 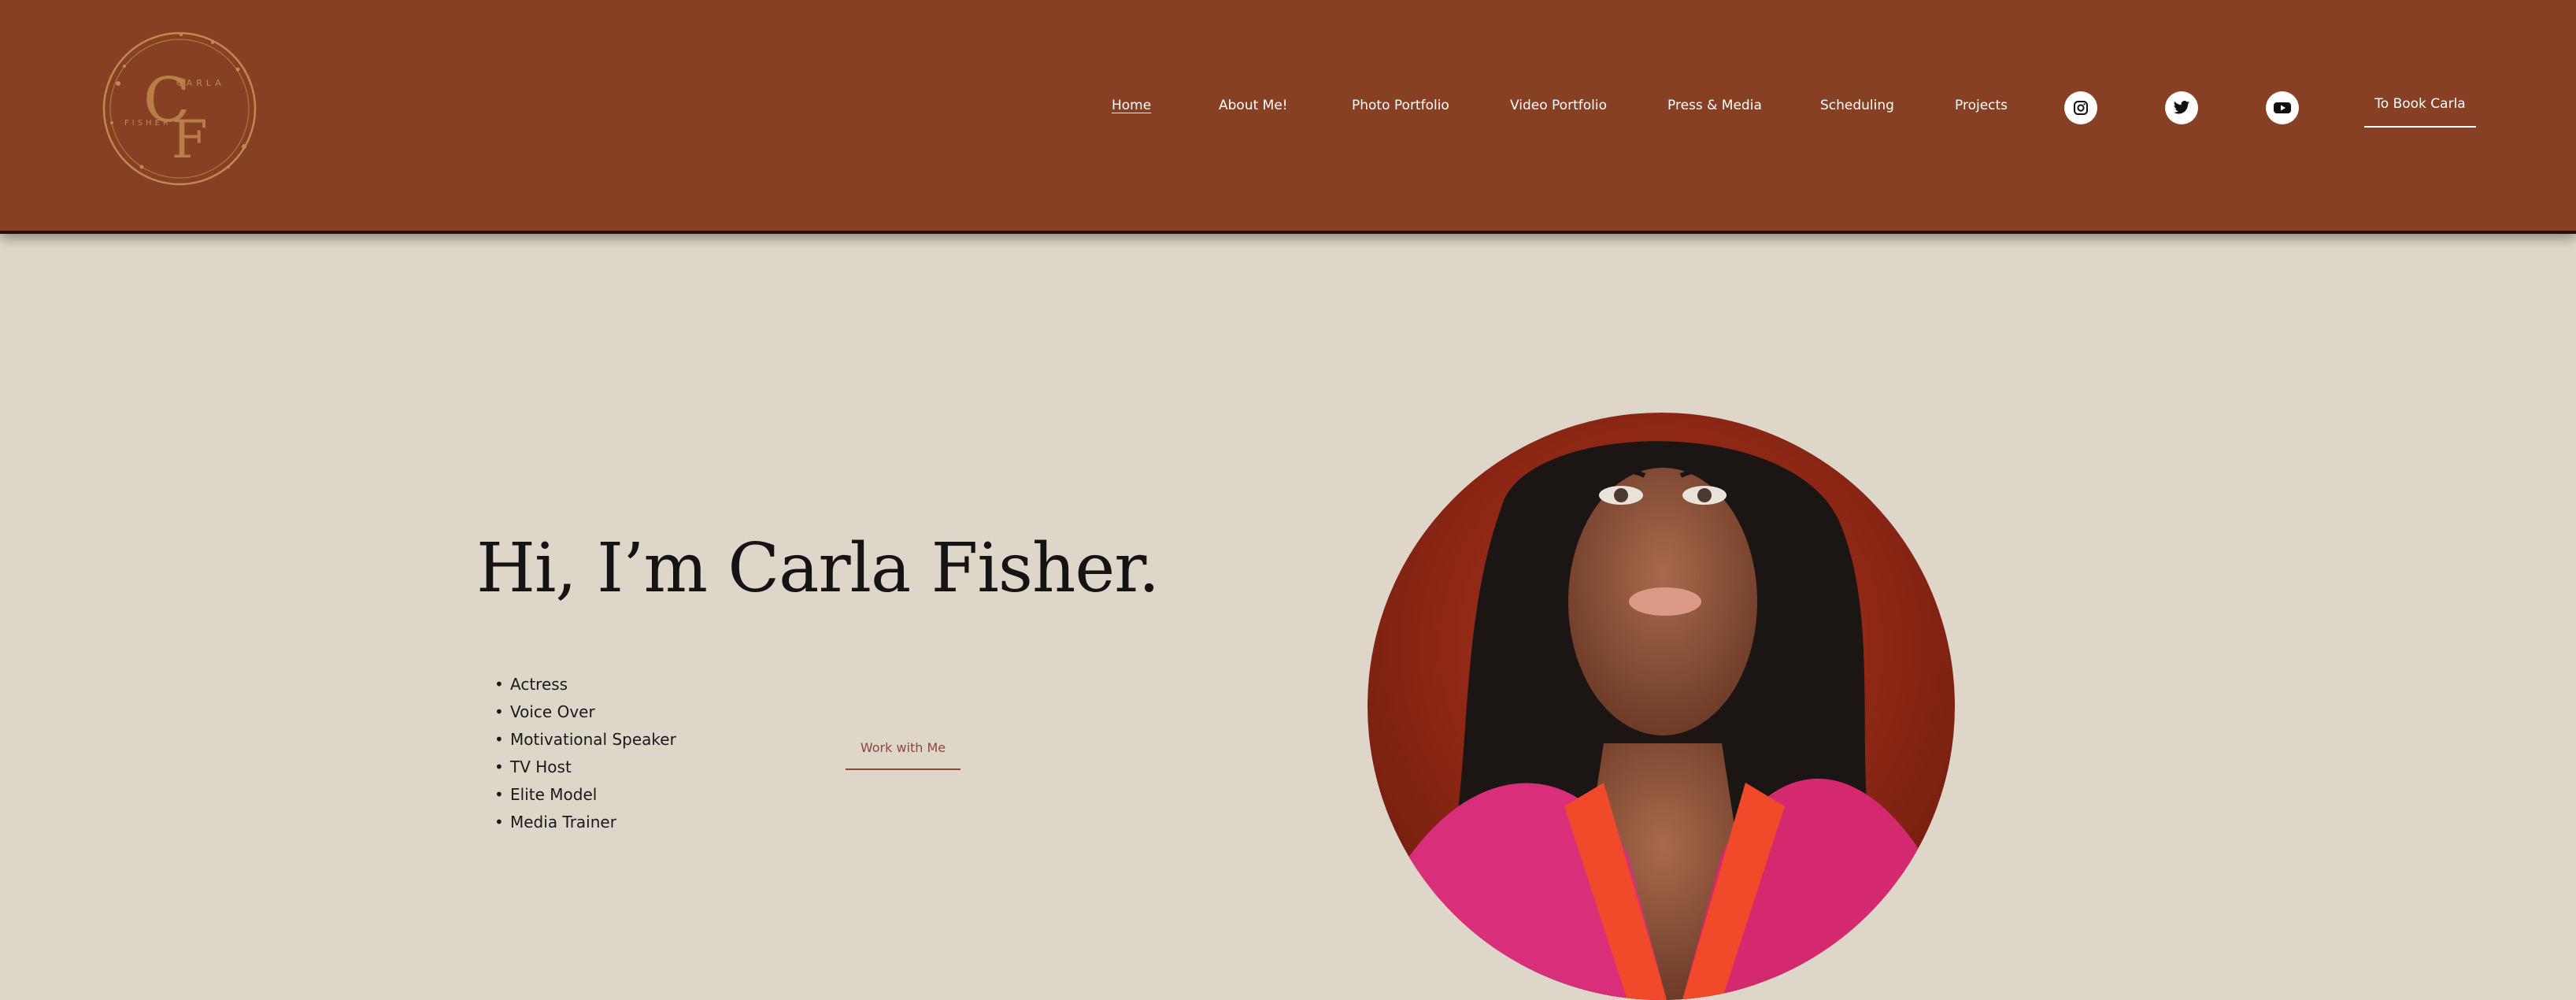 I want to click on list-item: • Media Trainer, so click(x=555, y=822).